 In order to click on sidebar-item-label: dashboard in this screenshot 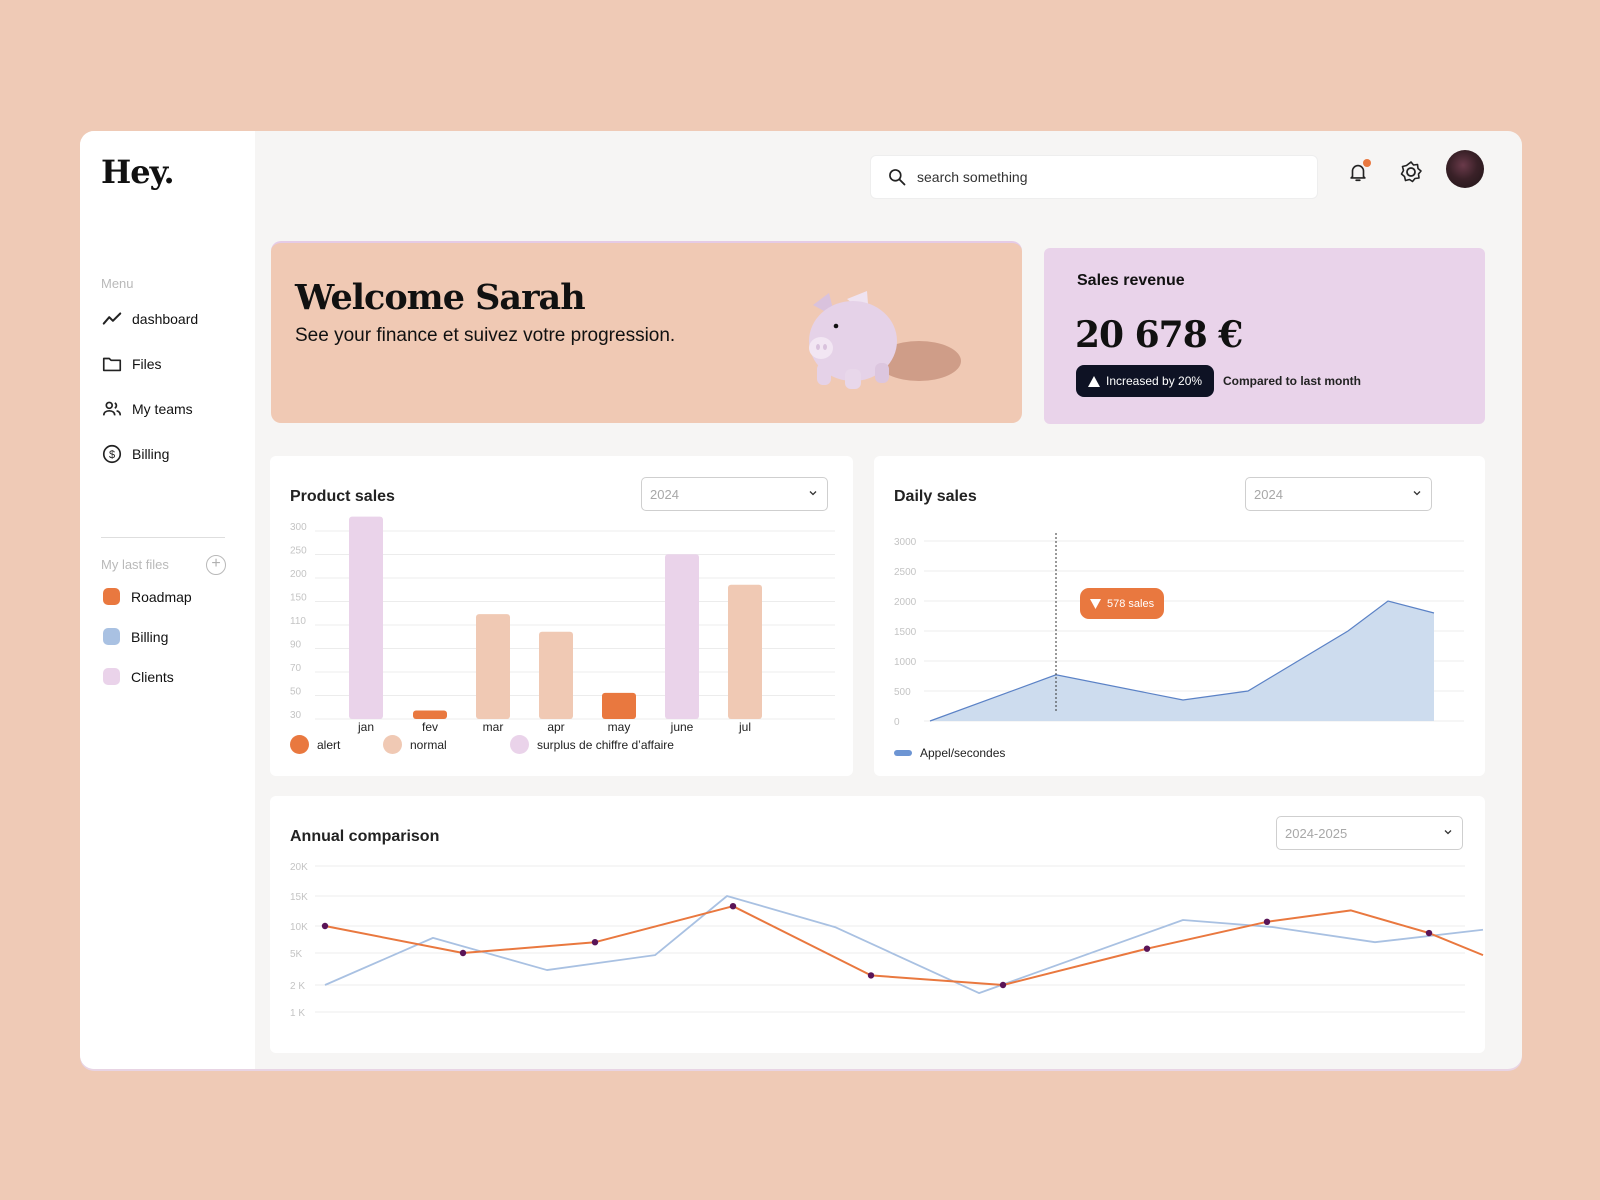, I will do `click(165, 319)`.